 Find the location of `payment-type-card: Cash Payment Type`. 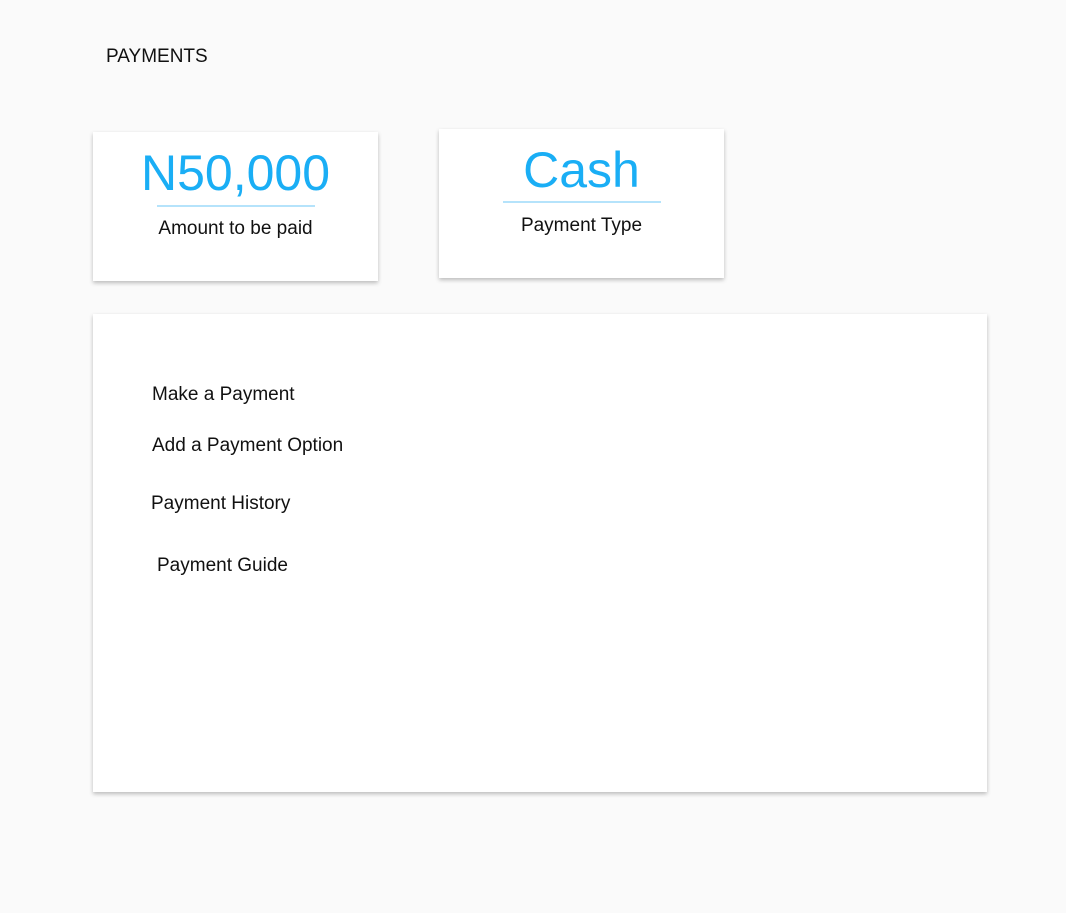

payment-type-card: Cash Payment Type is located at coordinates (581, 203).